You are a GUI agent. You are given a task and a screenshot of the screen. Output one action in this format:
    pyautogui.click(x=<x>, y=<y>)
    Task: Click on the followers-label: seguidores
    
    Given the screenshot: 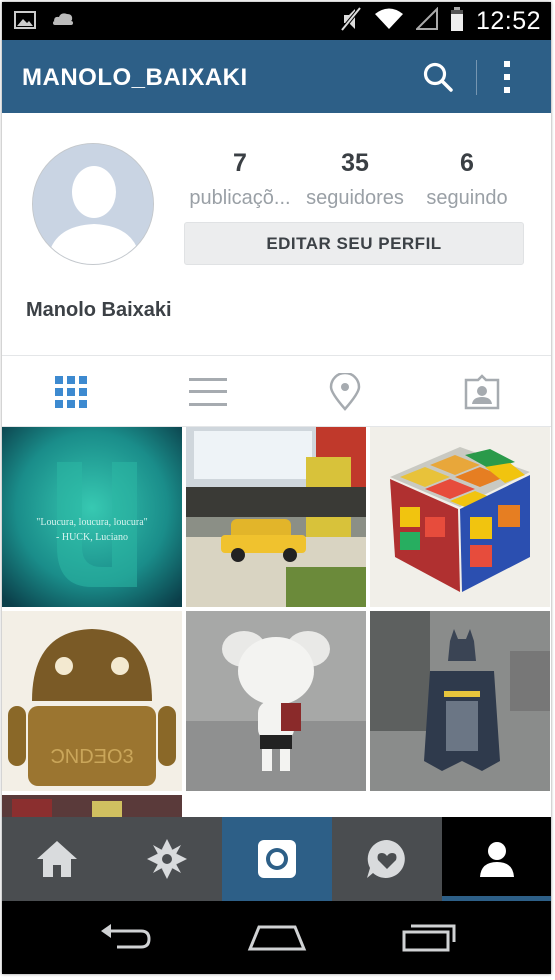 What is the action you would take?
    pyautogui.click(x=355, y=198)
    